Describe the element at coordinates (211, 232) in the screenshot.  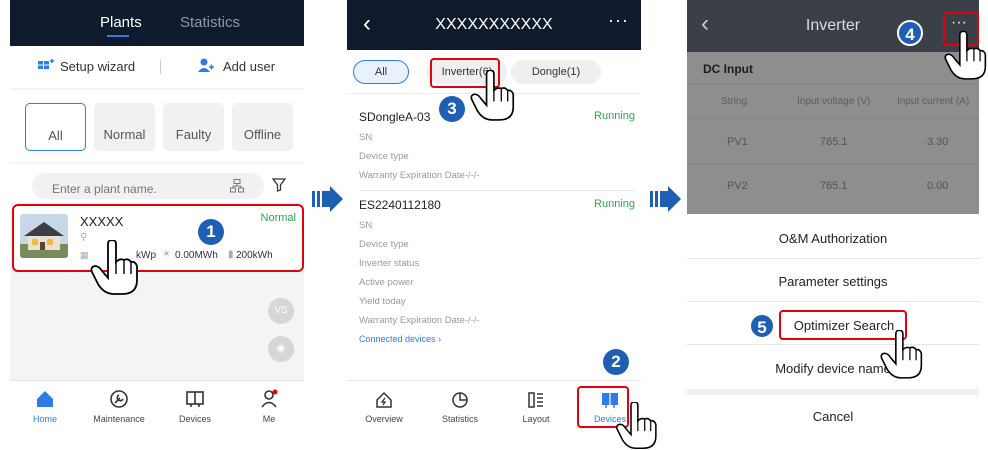
I see `step-badge-1: 1` at that location.